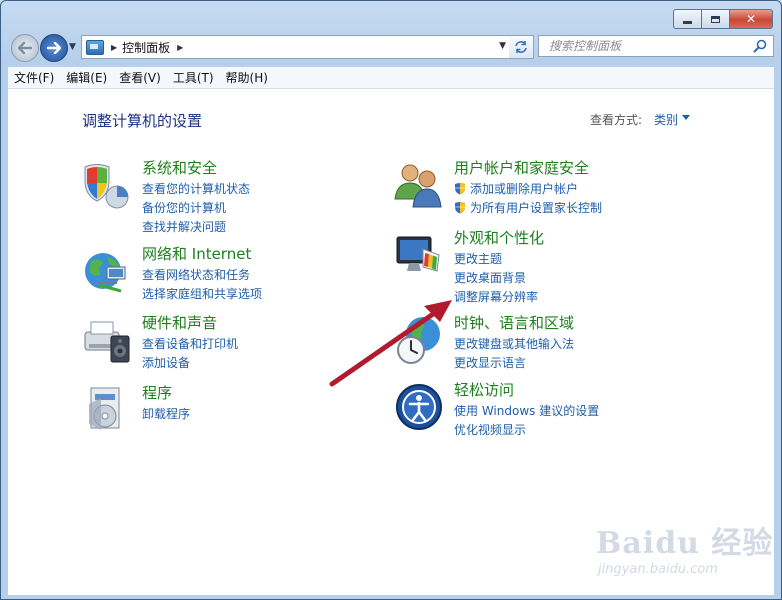 This screenshot has width=782, height=600. I want to click on shield-pie-icon, so click(107, 185).